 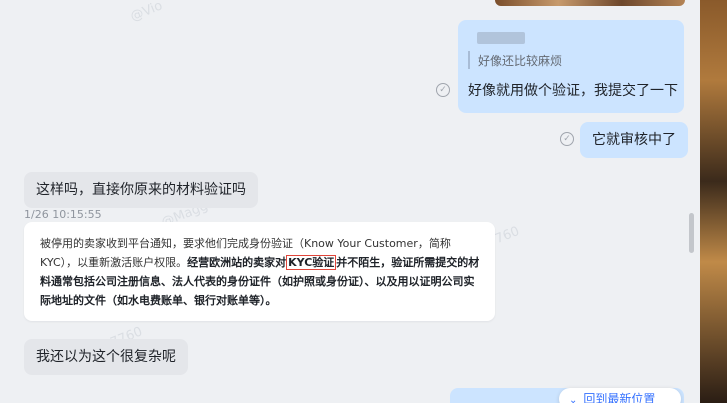 I want to click on kyc-highlight: KYC验证, so click(x=311, y=262).